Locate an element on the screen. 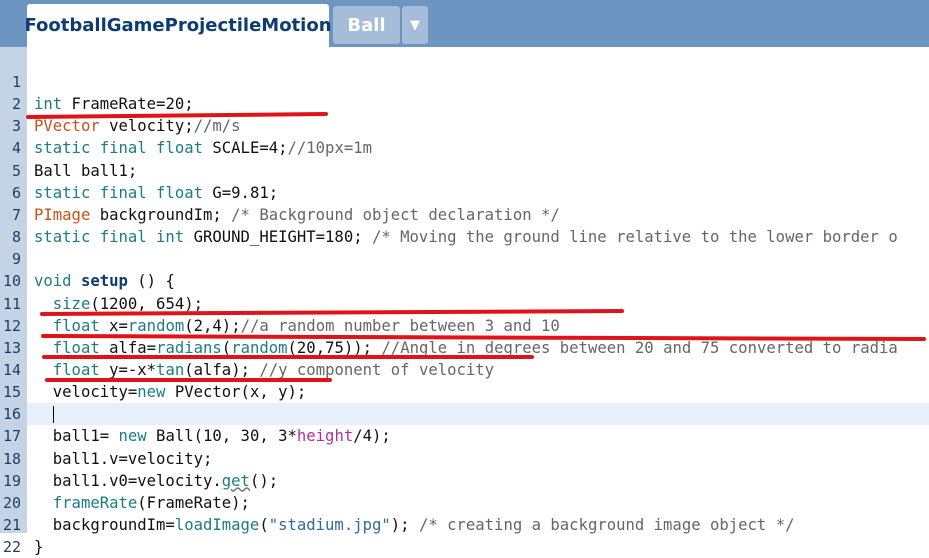 The width and height of the screenshot is (929, 558). line-number: 16 is located at coordinates (11, 414).